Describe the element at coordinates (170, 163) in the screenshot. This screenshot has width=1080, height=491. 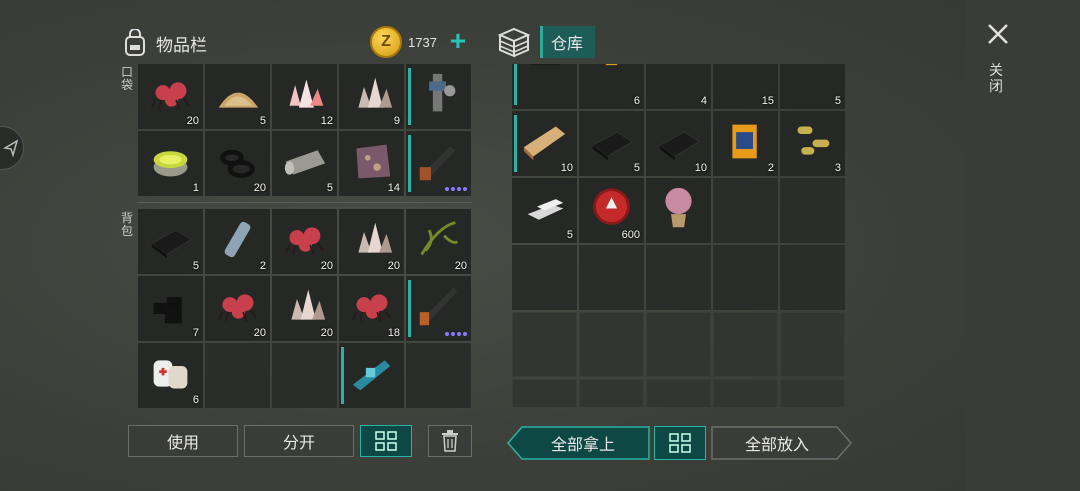
I see `pocket-slot: 1` at that location.